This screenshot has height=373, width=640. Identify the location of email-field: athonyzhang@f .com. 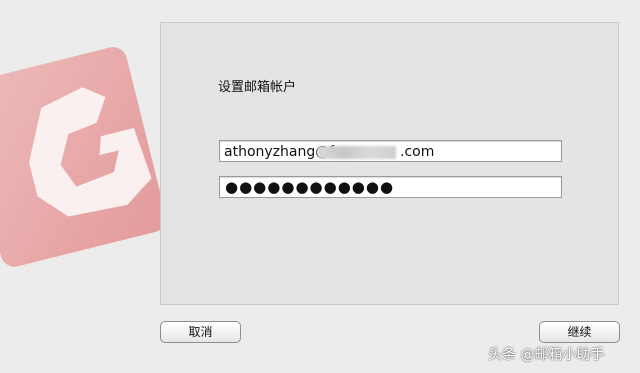
(390, 151).